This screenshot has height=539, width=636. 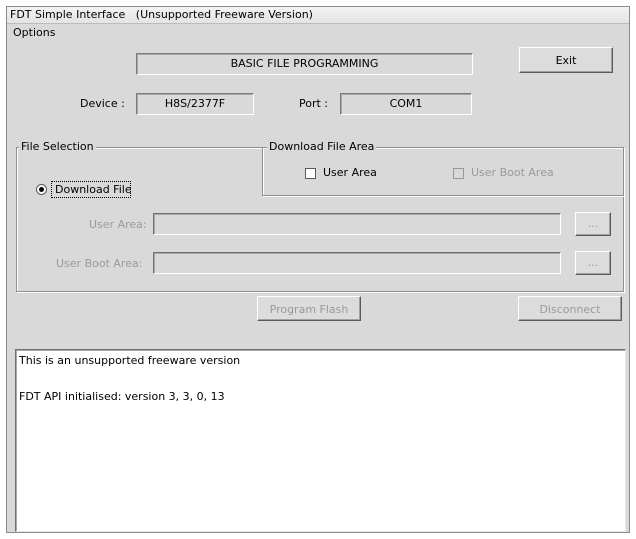 I want to click on port-label: Port :, so click(x=314, y=103).